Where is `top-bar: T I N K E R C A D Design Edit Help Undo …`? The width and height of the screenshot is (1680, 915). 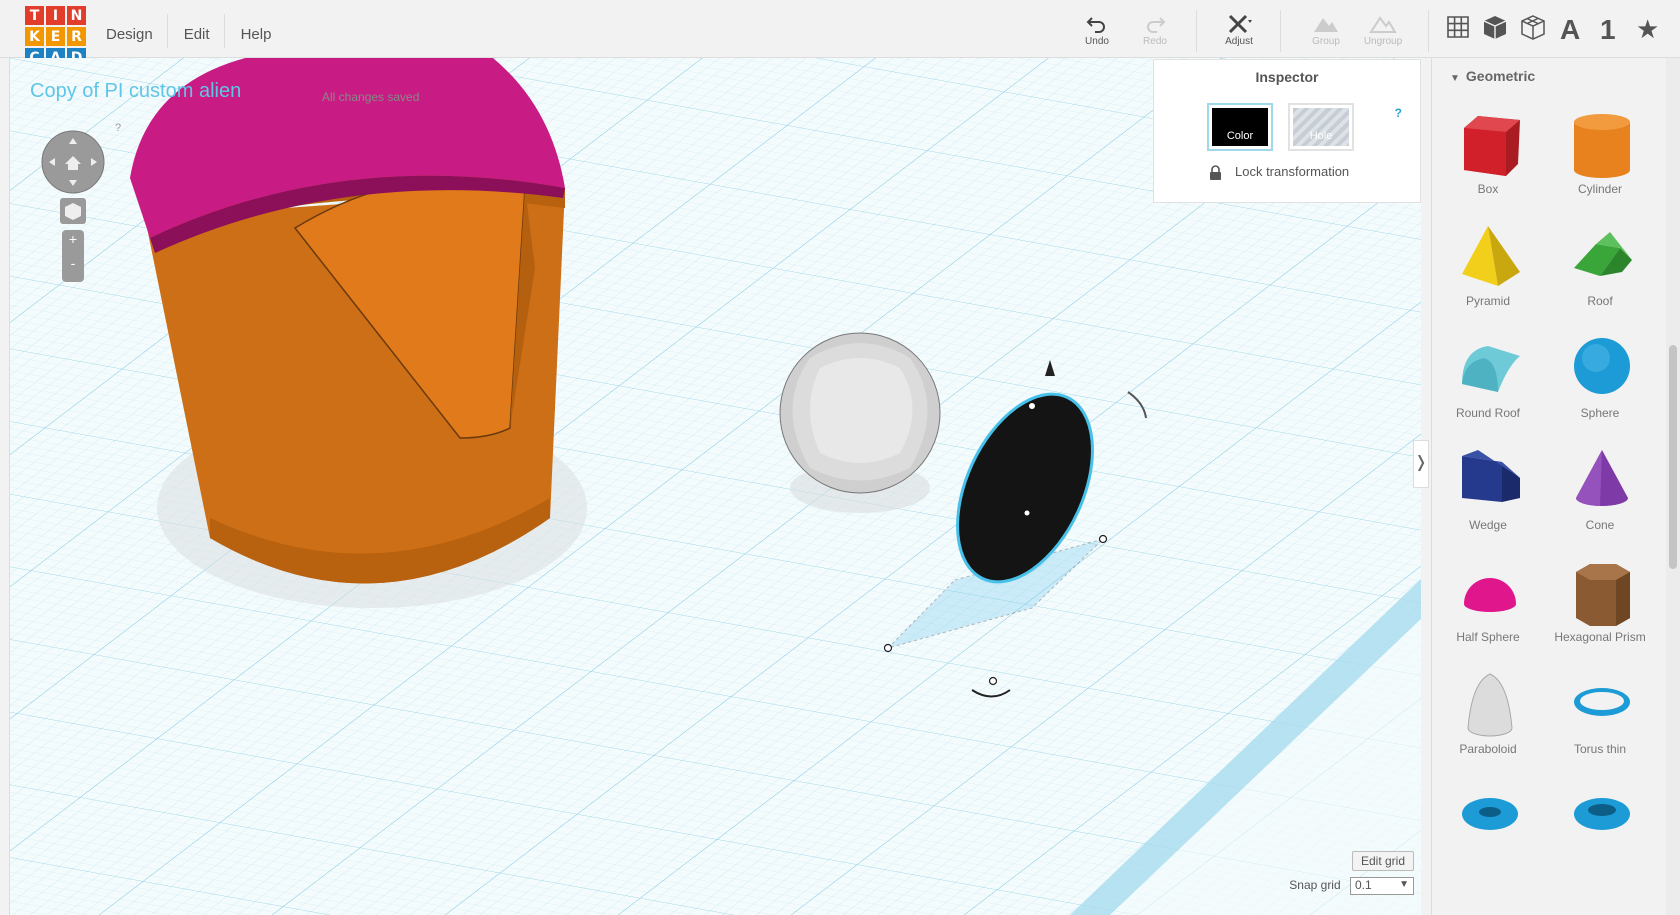
top-bar: T I N K E R C A D Design Edit Help Undo … is located at coordinates (840, 33).